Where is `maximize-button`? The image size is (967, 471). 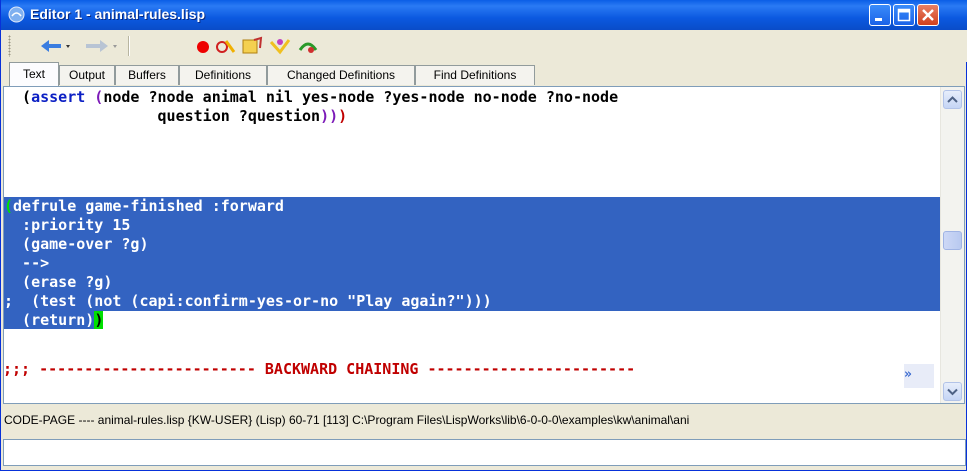 maximize-button is located at coordinates (904, 15).